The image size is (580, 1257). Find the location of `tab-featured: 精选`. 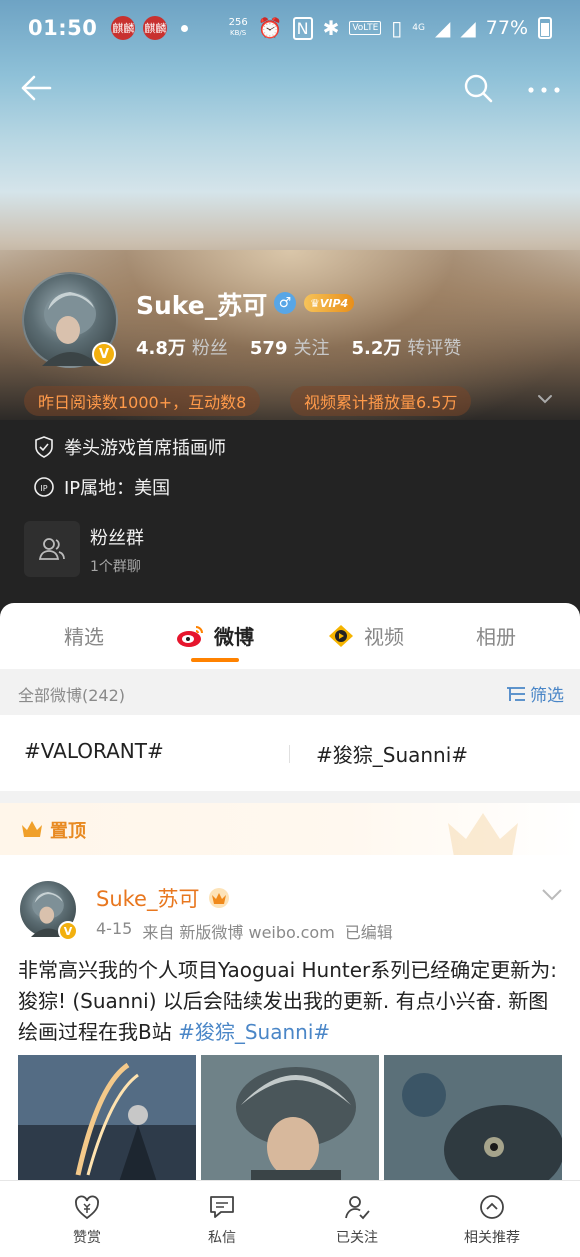

tab-featured: 精选 is located at coordinates (84, 635).